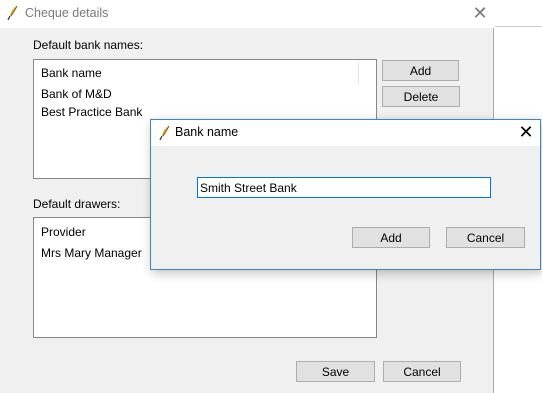  What do you see at coordinates (77, 204) in the screenshot?
I see `drawers-label: Default drawers:` at bounding box center [77, 204].